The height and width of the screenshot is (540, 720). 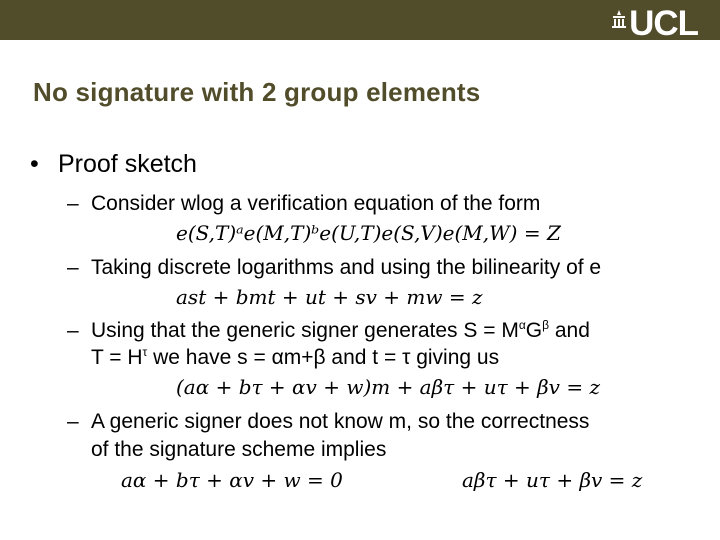 What do you see at coordinates (232, 480) in the screenshot?
I see `item-4-equation-left: aα + bτ + αv + w = 0` at bounding box center [232, 480].